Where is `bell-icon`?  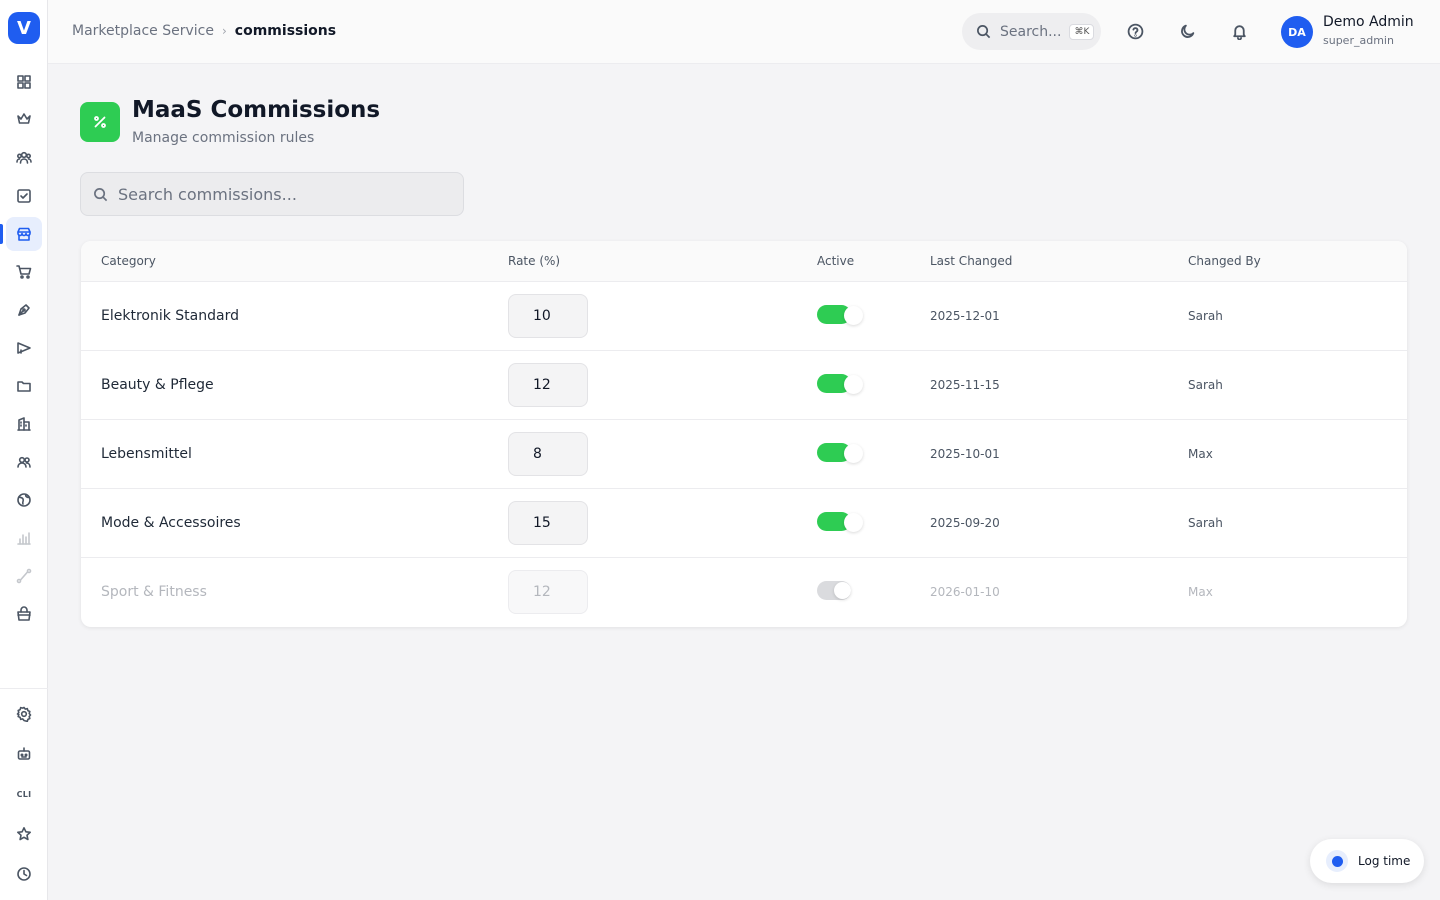 bell-icon is located at coordinates (1239, 32).